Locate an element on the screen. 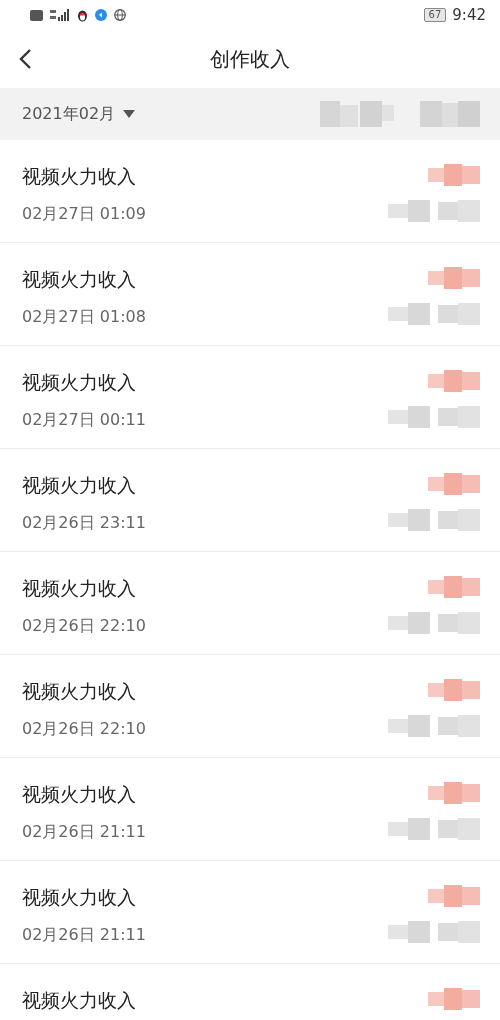 The image size is (500, 1020). caret-icon is located at coordinates (129, 114).